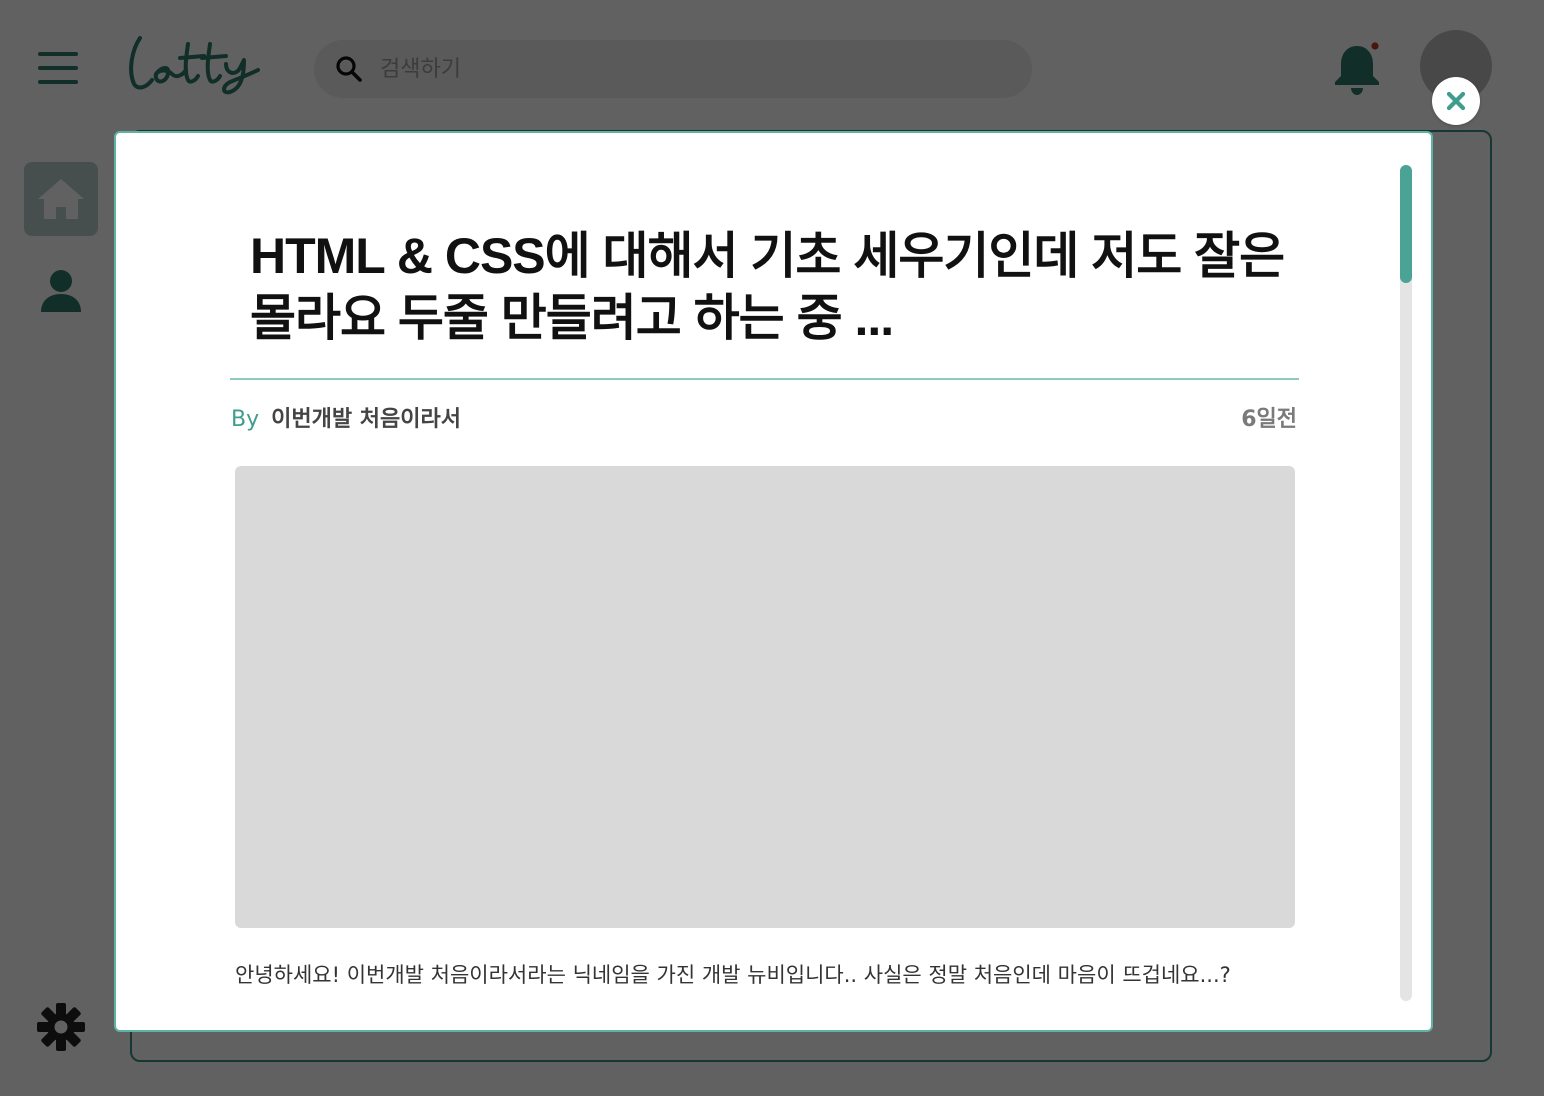 The width and height of the screenshot is (1544, 1096). Describe the element at coordinates (1406, 224) in the screenshot. I see `scrollbar-thumb` at that location.